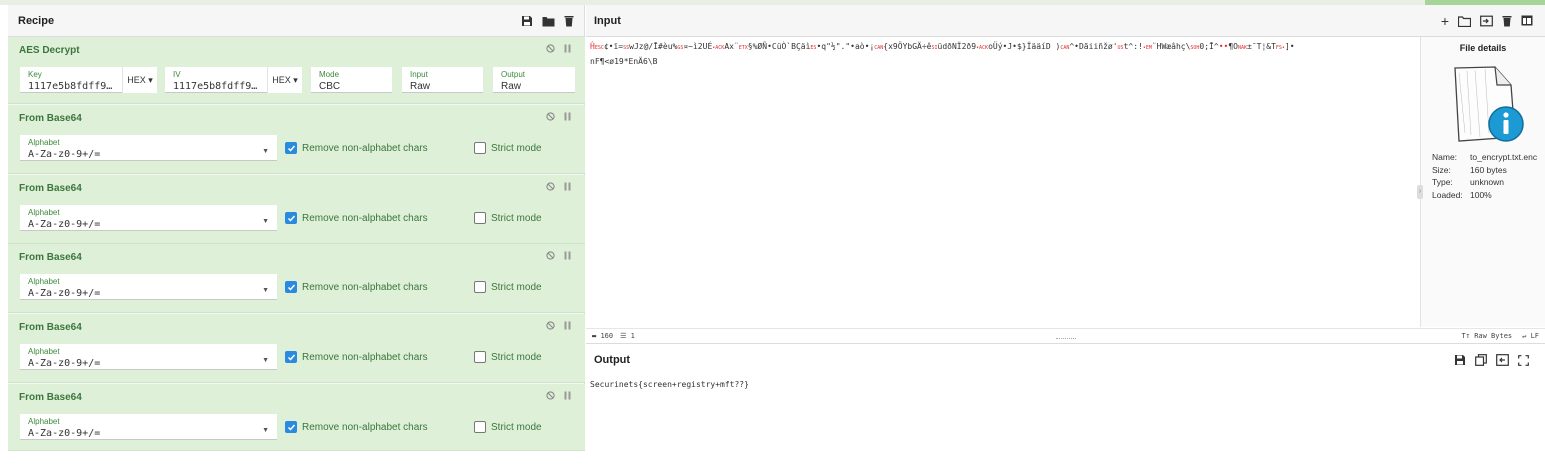 The image size is (1545, 475). Describe the element at coordinates (1065, 21) in the screenshot. I see `input-header: Input +` at that location.